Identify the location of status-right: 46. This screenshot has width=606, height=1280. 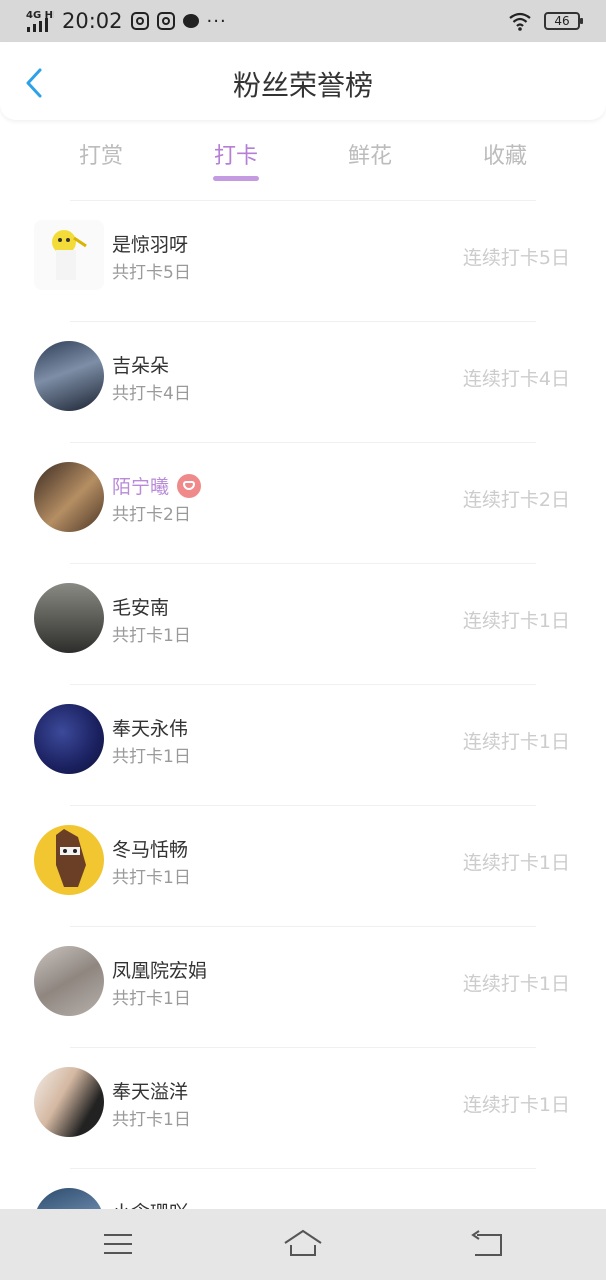
(545, 21).